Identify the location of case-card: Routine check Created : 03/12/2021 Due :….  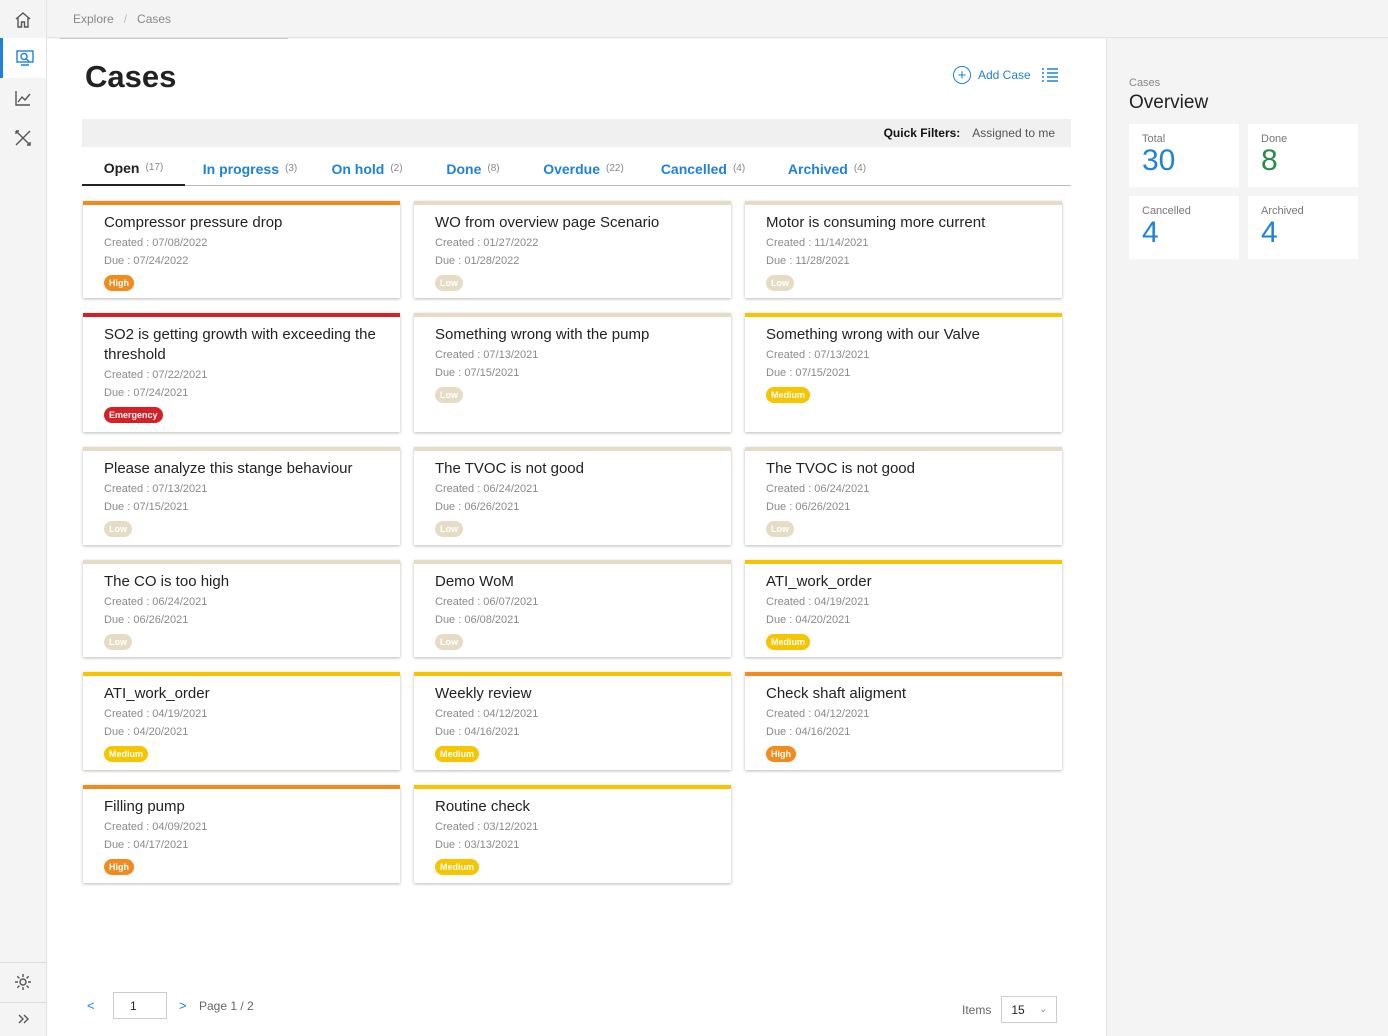
(572, 834).